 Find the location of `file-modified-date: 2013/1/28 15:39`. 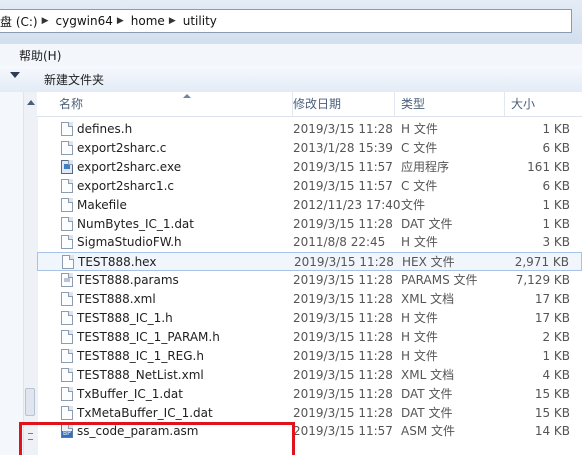

file-modified-date: 2013/1/28 15:39 is located at coordinates (343, 147).